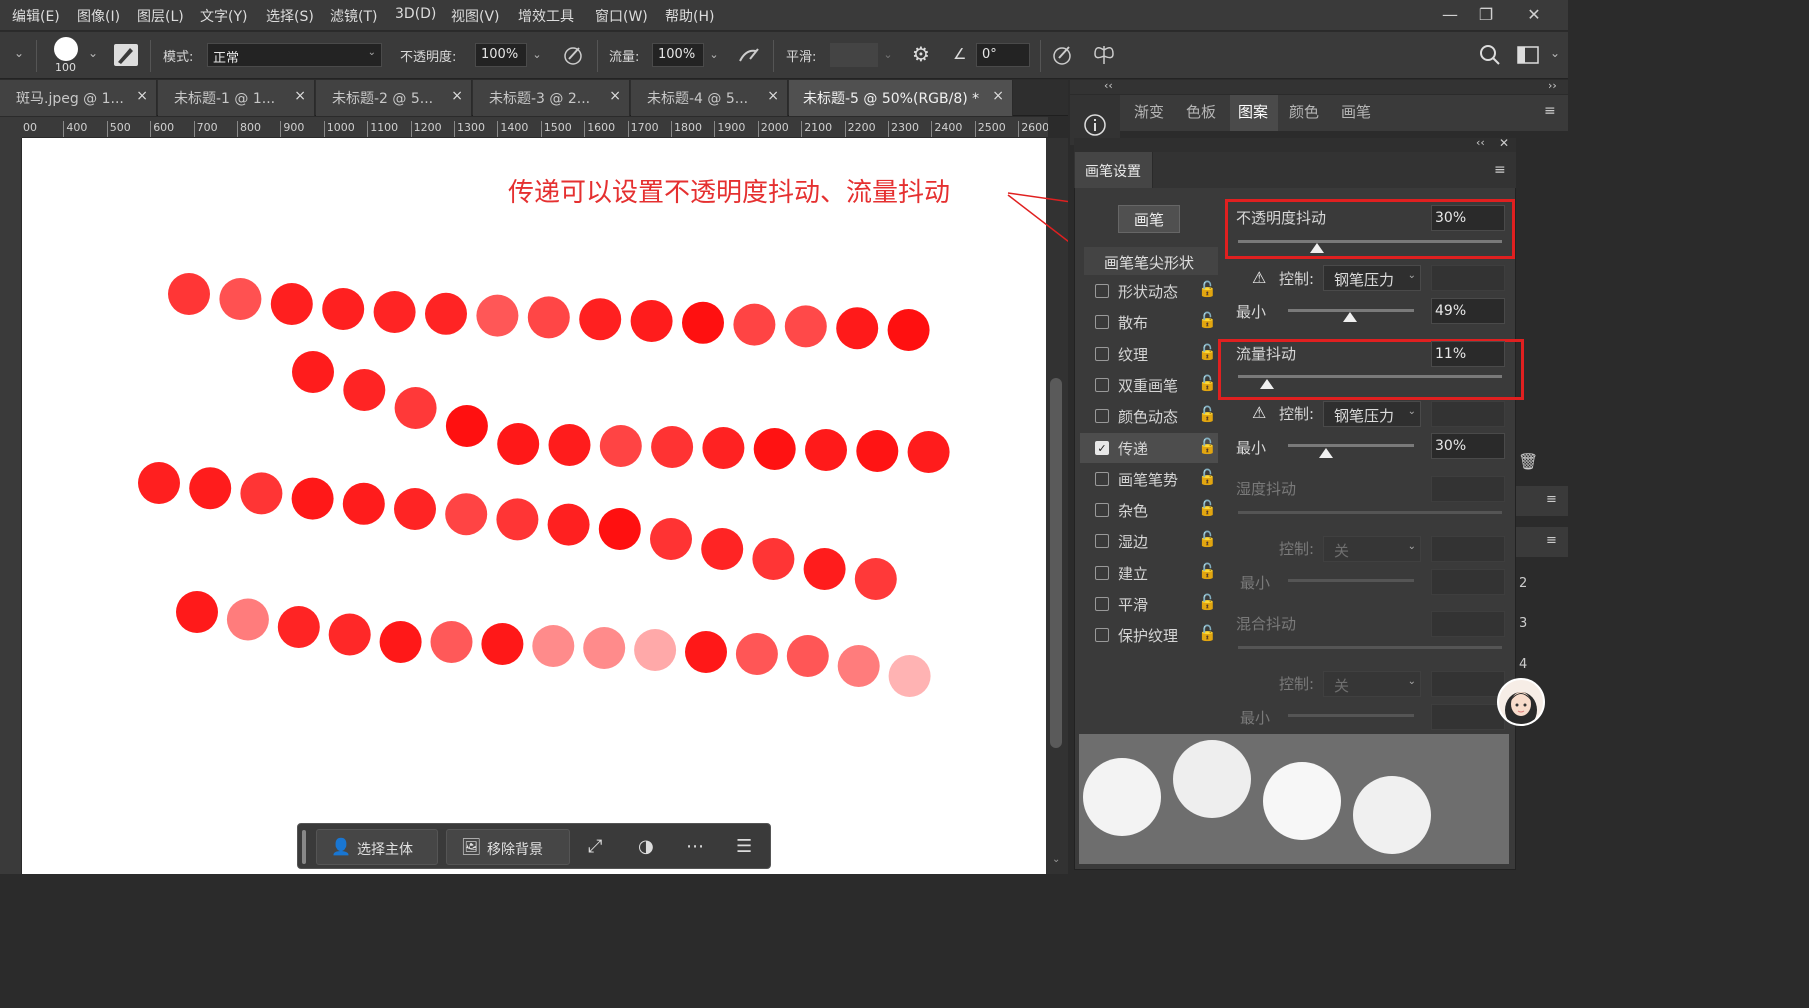  Describe the element at coordinates (1372, 414) in the screenshot. I see `flow-control-select: 钢笔压力 ⌄` at that location.